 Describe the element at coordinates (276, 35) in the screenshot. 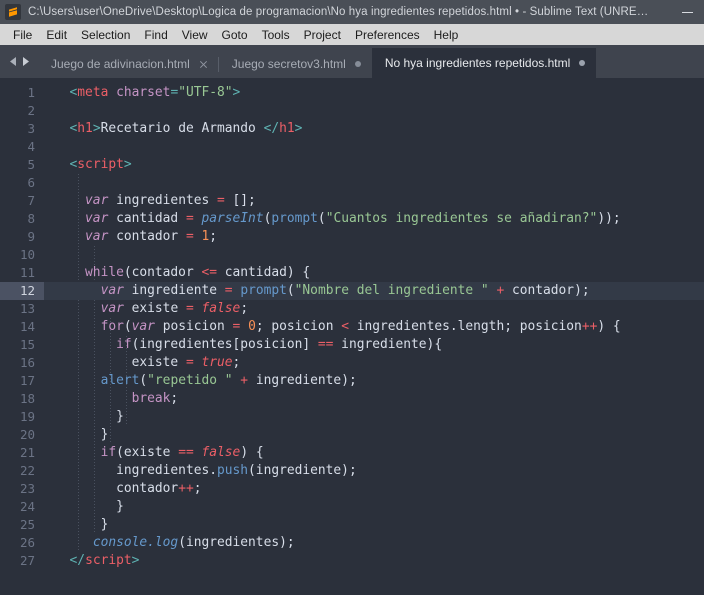

I see `menu-item-tools: Tools` at that location.